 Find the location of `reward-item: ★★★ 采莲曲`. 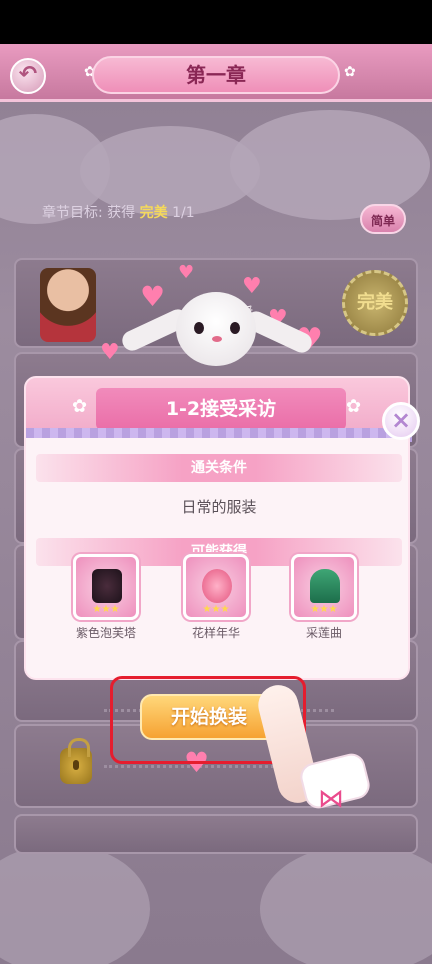

reward-item: ★★★ 采莲曲 is located at coordinates (324, 597).